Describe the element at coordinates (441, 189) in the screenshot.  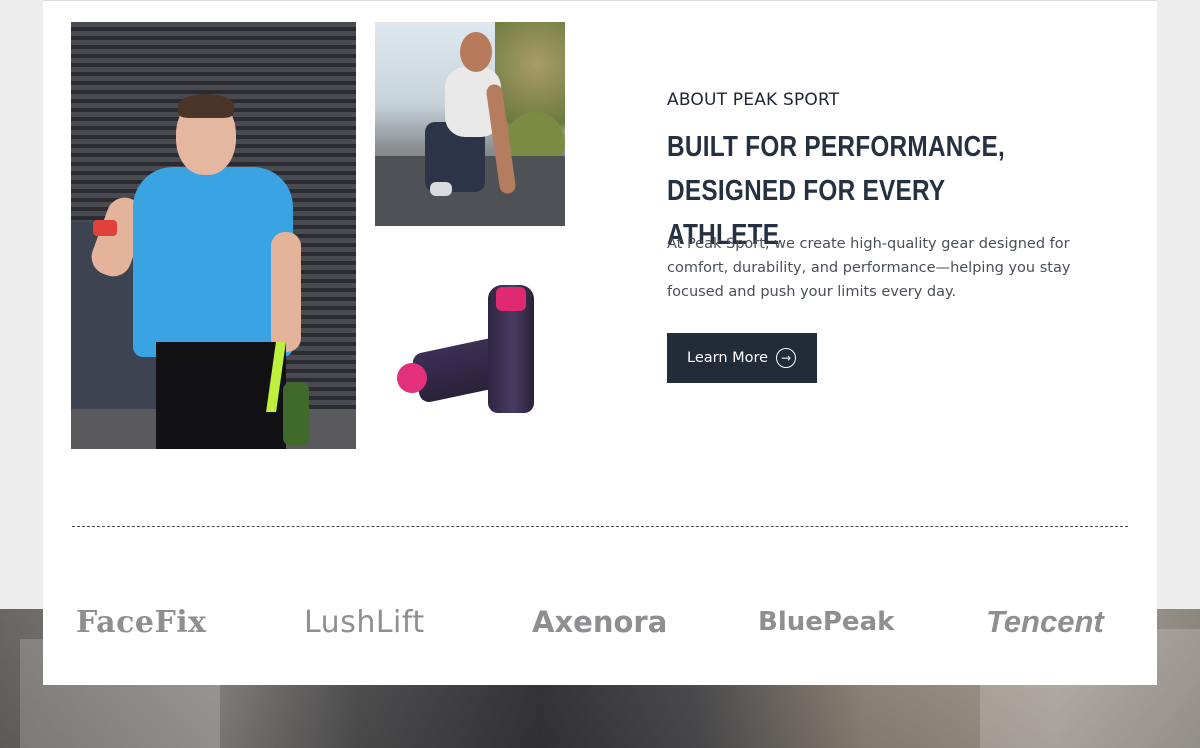
I see `image-shoe` at that location.